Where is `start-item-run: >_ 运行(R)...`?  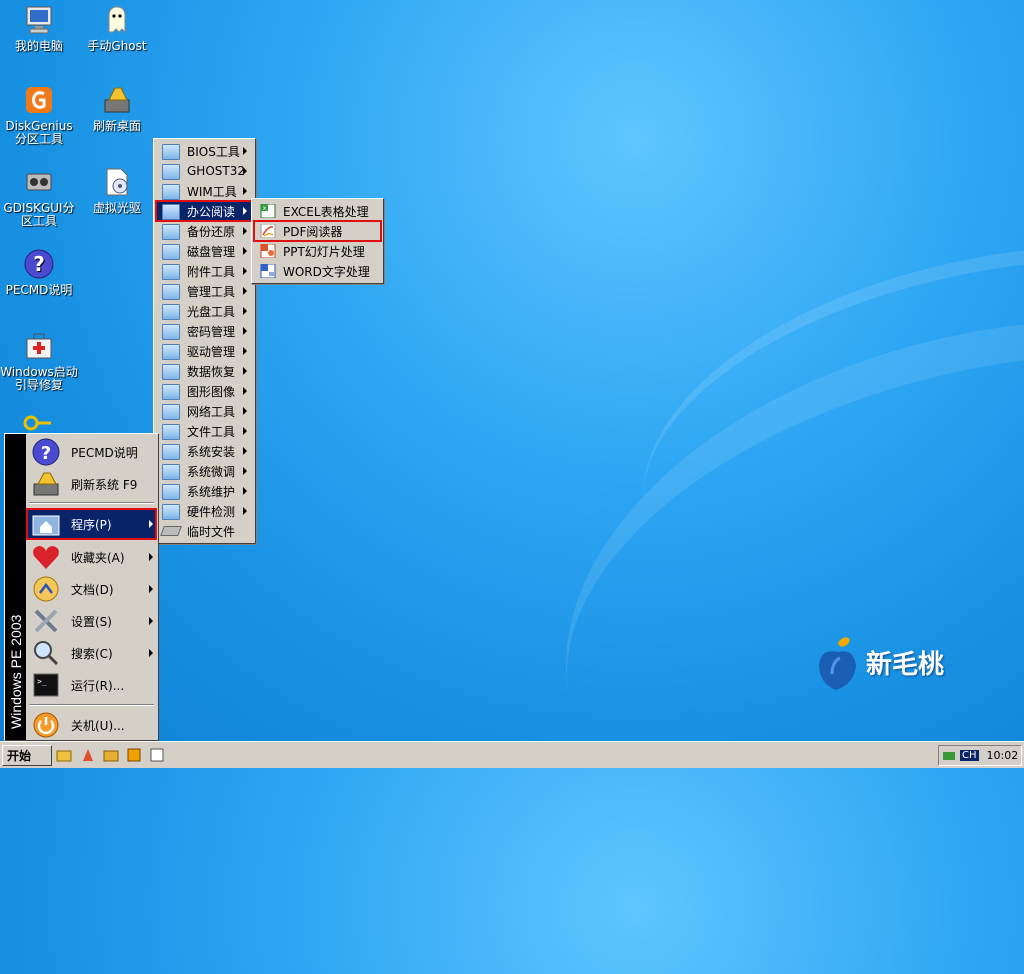
start-item-run: >_ 运行(R)... is located at coordinates (91, 685).